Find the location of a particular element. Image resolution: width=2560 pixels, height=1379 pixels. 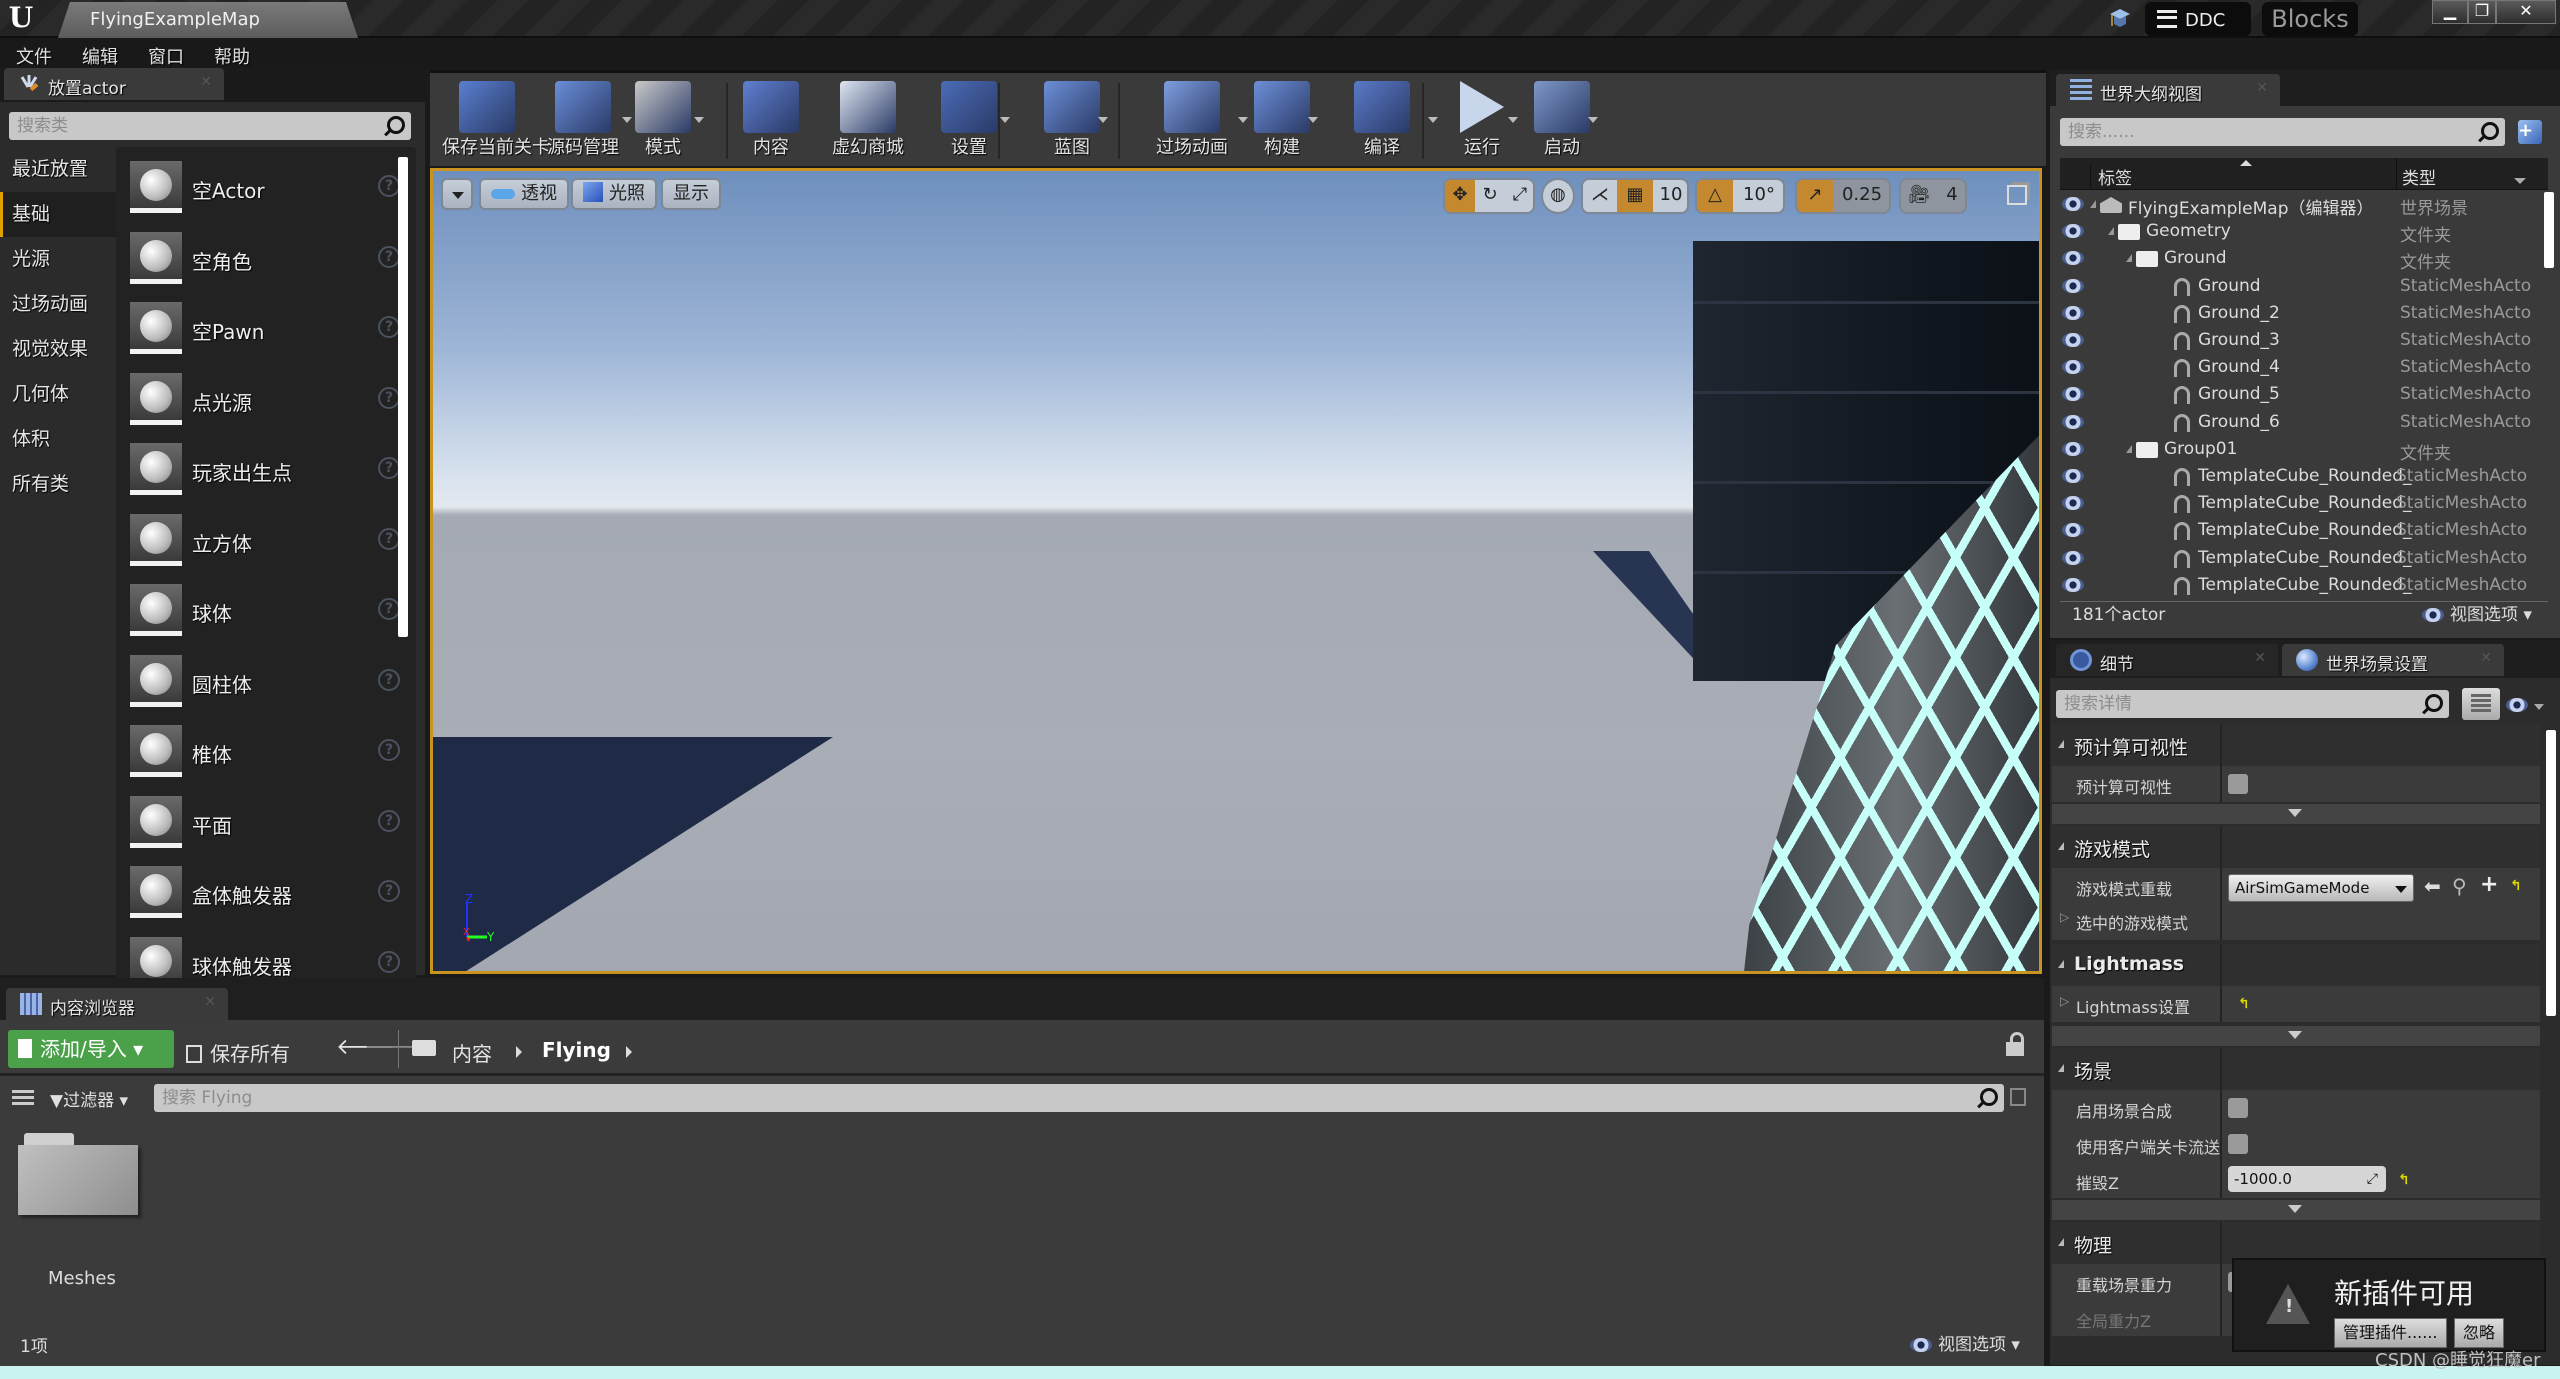

actor-item: 空Pawn? is located at coordinates (265, 332).